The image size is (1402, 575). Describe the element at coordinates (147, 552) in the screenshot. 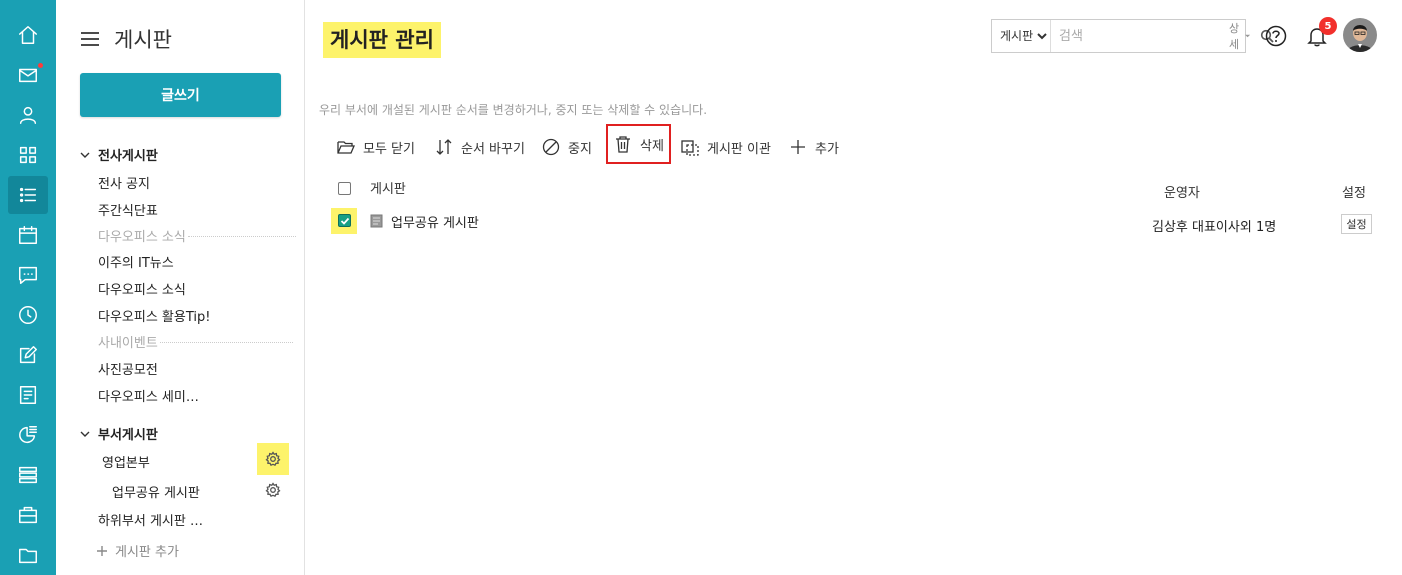

I see `add-board-label: 게시판 추가` at that location.